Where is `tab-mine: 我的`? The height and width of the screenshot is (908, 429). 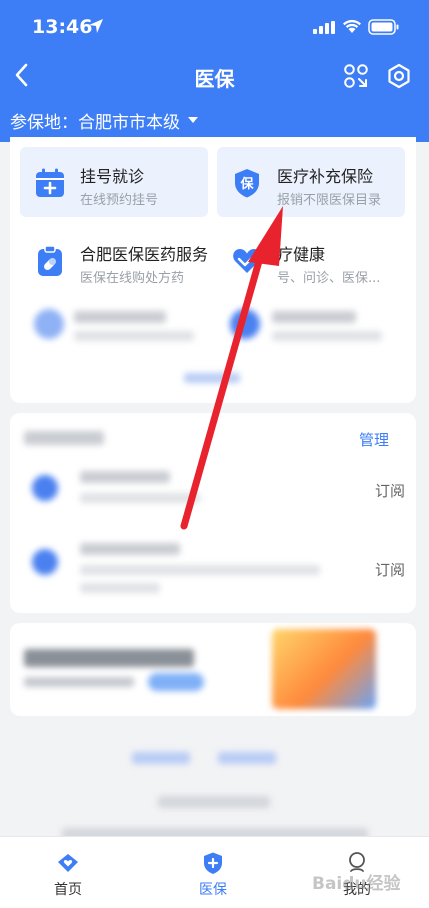
tab-mine: 我的 is located at coordinates (357, 872).